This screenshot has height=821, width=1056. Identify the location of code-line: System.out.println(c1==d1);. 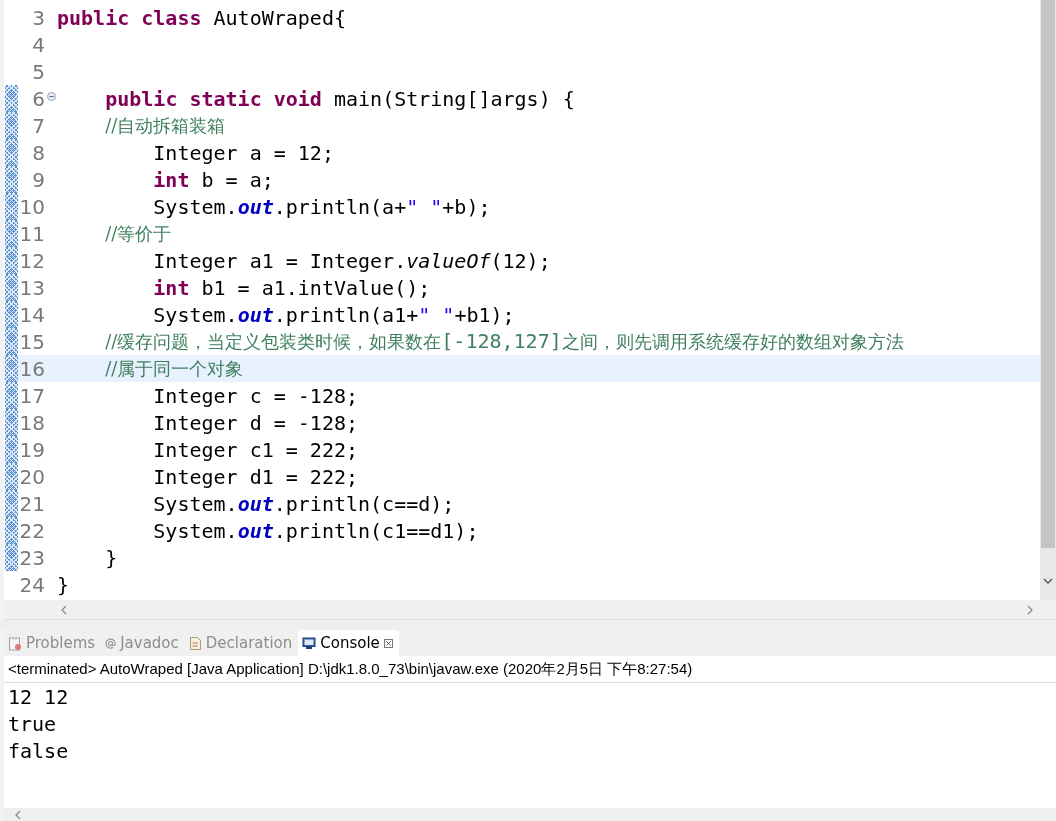
(316, 530).